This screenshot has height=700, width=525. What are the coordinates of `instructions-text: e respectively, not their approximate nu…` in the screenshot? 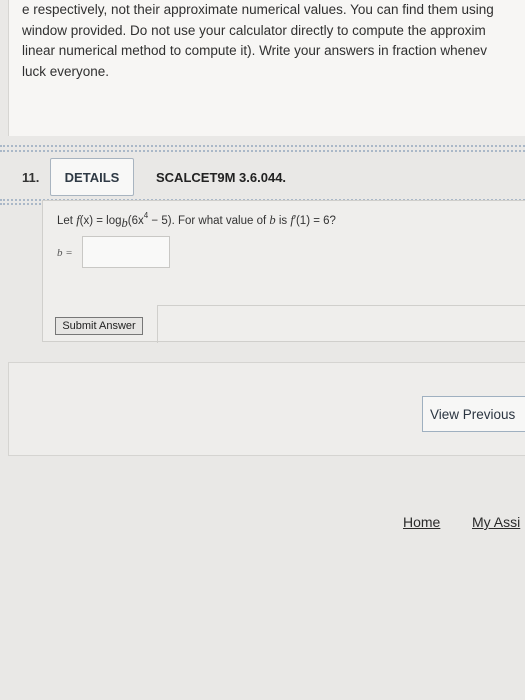 It's located at (273, 41).